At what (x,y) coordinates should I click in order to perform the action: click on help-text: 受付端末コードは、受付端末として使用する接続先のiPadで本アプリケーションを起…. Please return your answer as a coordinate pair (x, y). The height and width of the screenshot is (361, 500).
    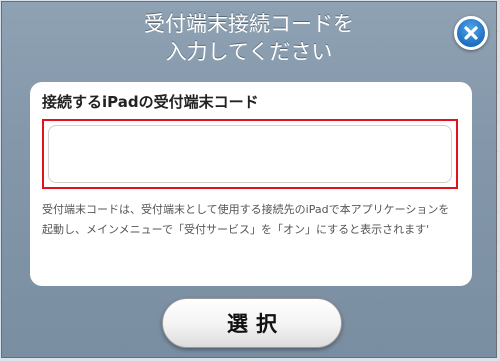
    Looking at the image, I should click on (246, 219).